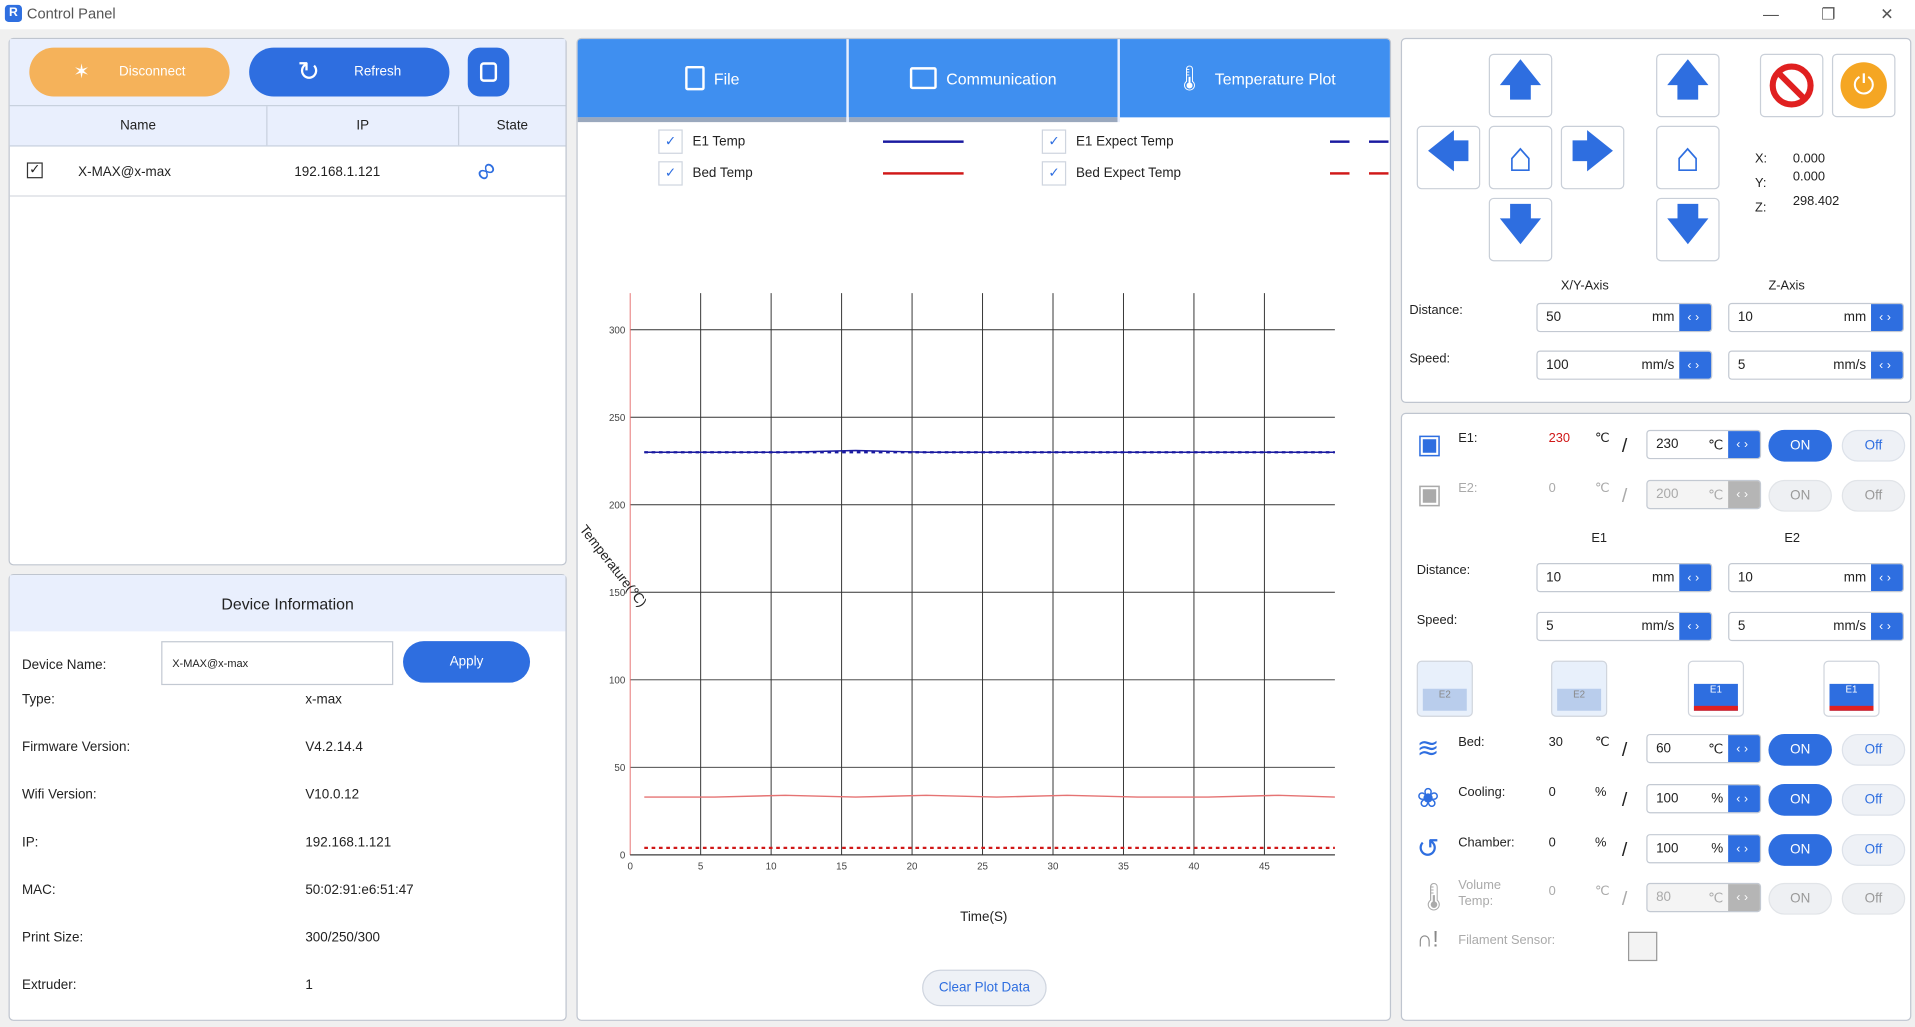 The width and height of the screenshot is (1915, 1027). Describe the element at coordinates (76, 747) in the screenshot. I see `info-label: Firmware Version:` at that location.